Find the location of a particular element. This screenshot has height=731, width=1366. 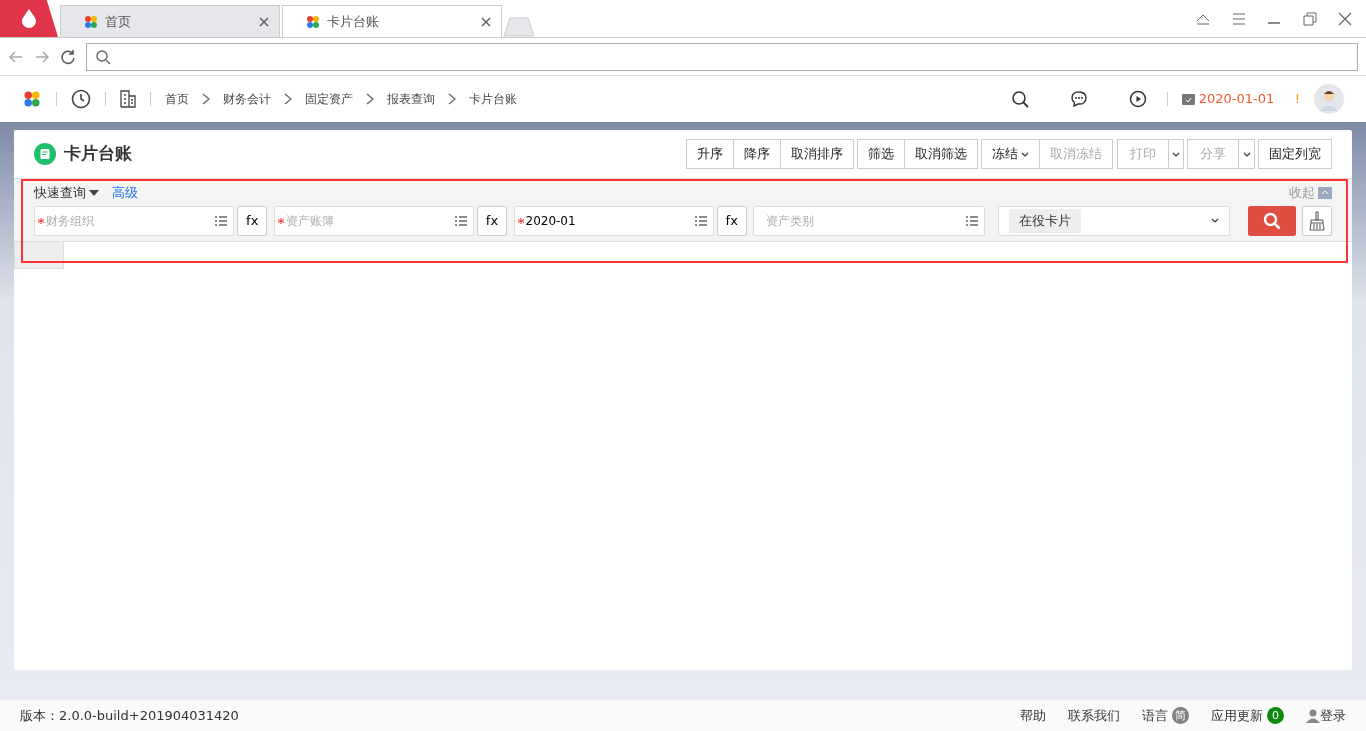

query-mode-dropdown: 快速查询 is located at coordinates (67, 193).